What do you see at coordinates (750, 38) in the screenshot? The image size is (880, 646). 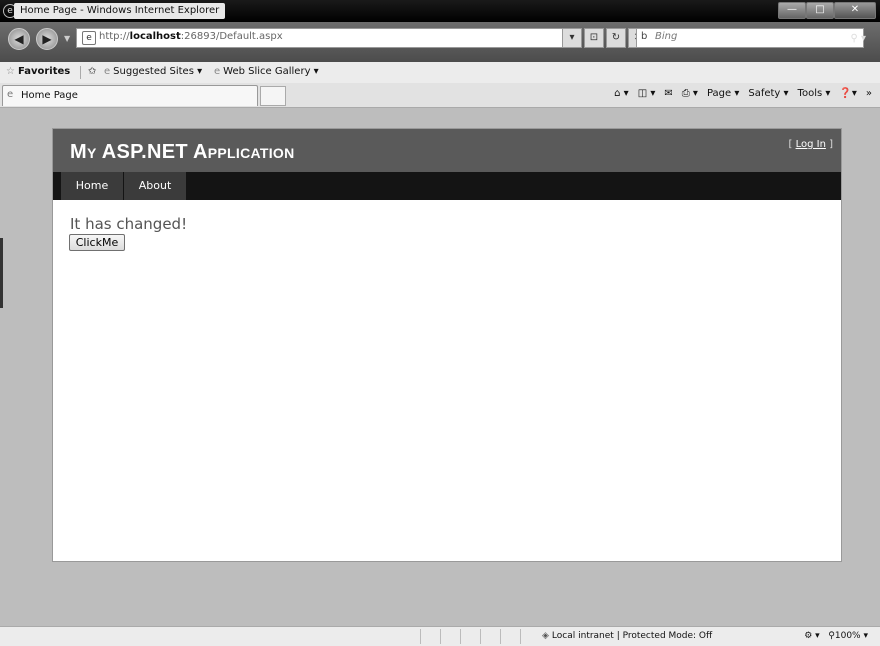 I see `search-input: b Bing` at bounding box center [750, 38].